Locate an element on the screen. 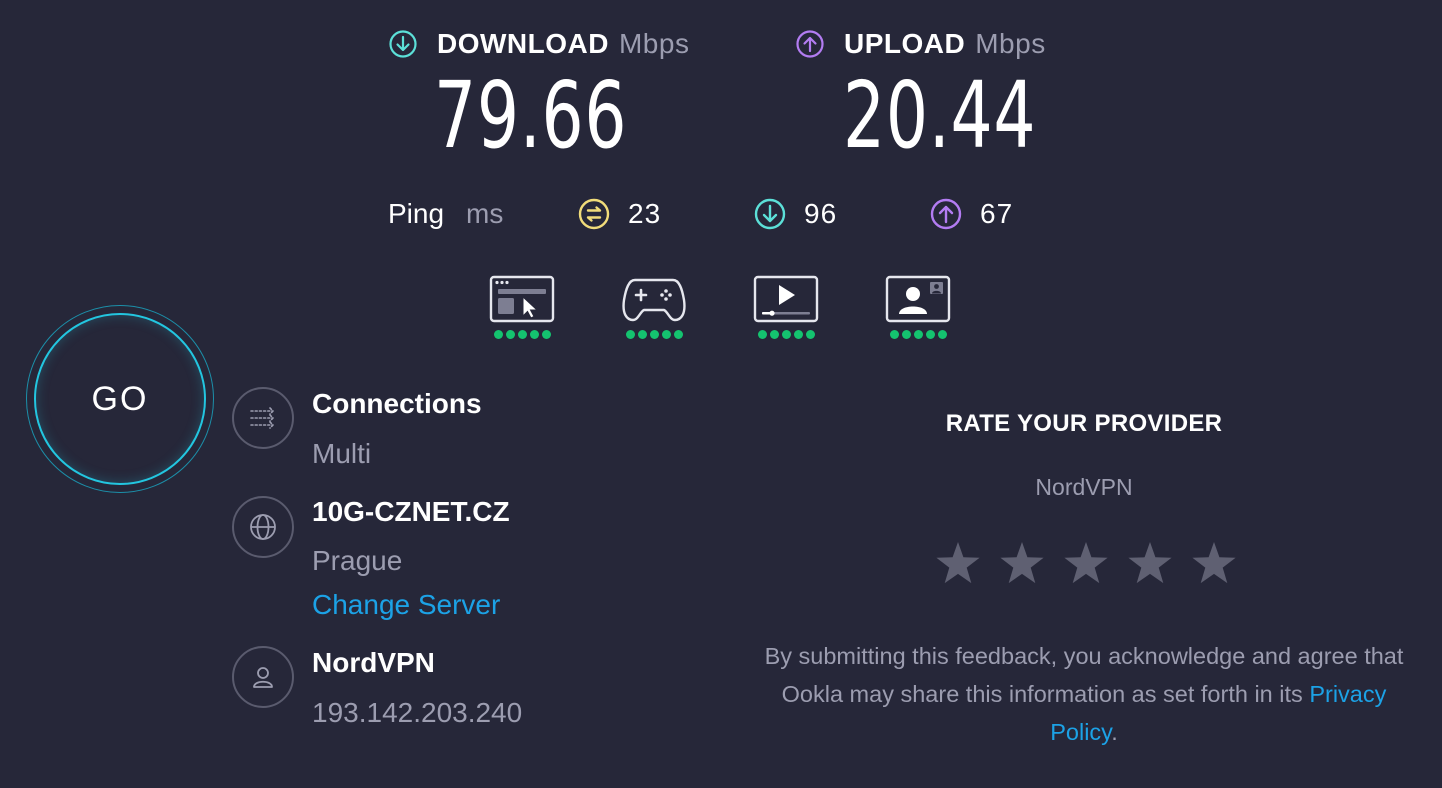 This screenshot has height=788, width=1442. video-chat-icon is located at coordinates (918, 299).